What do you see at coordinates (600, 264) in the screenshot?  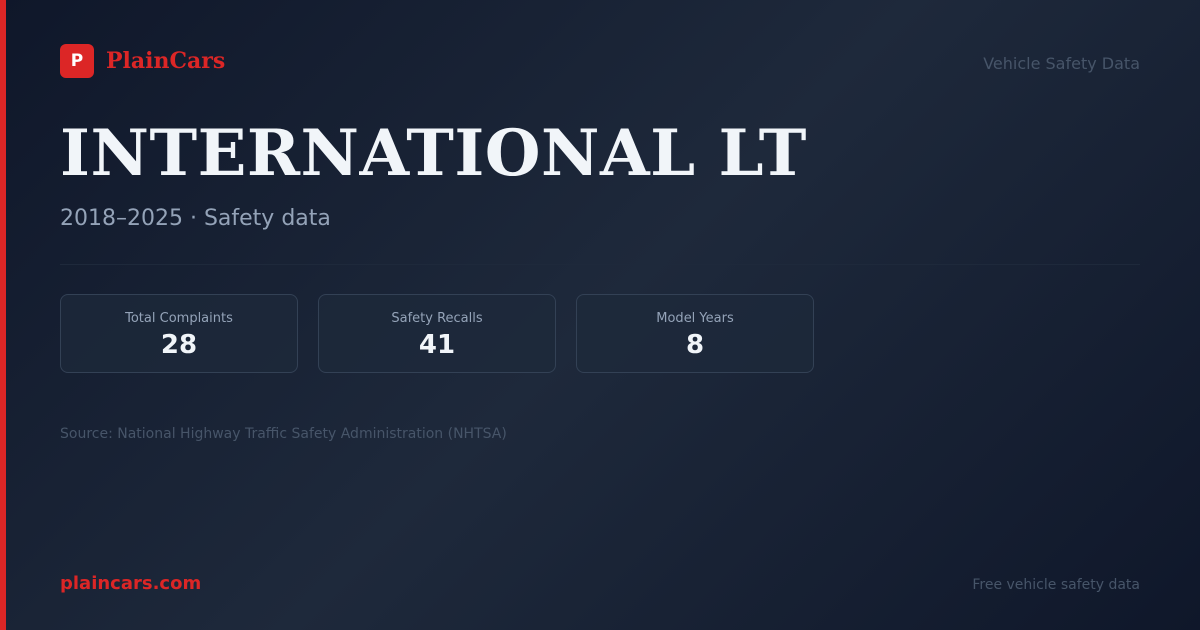 I see `divider` at bounding box center [600, 264].